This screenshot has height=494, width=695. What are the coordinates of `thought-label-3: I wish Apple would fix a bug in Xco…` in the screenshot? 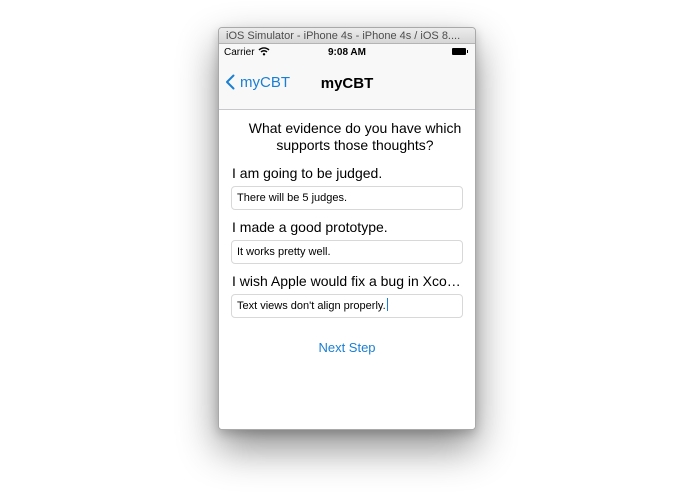 It's located at (346, 281).